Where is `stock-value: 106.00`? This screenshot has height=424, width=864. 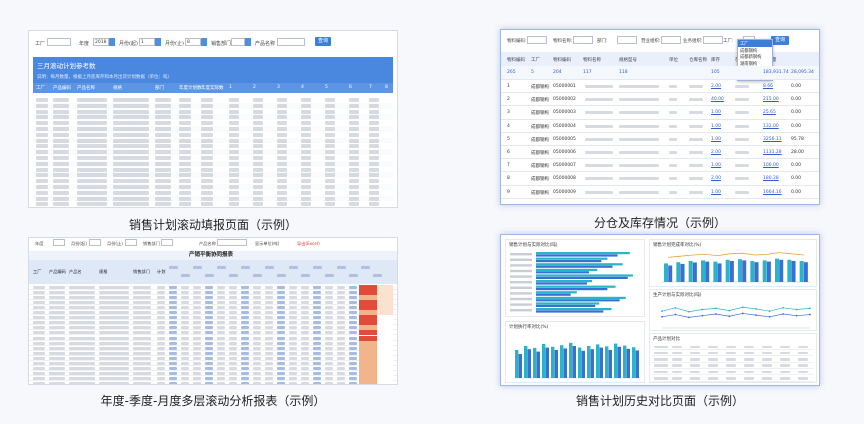
stock-value: 106.00 is located at coordinates (771, 165).